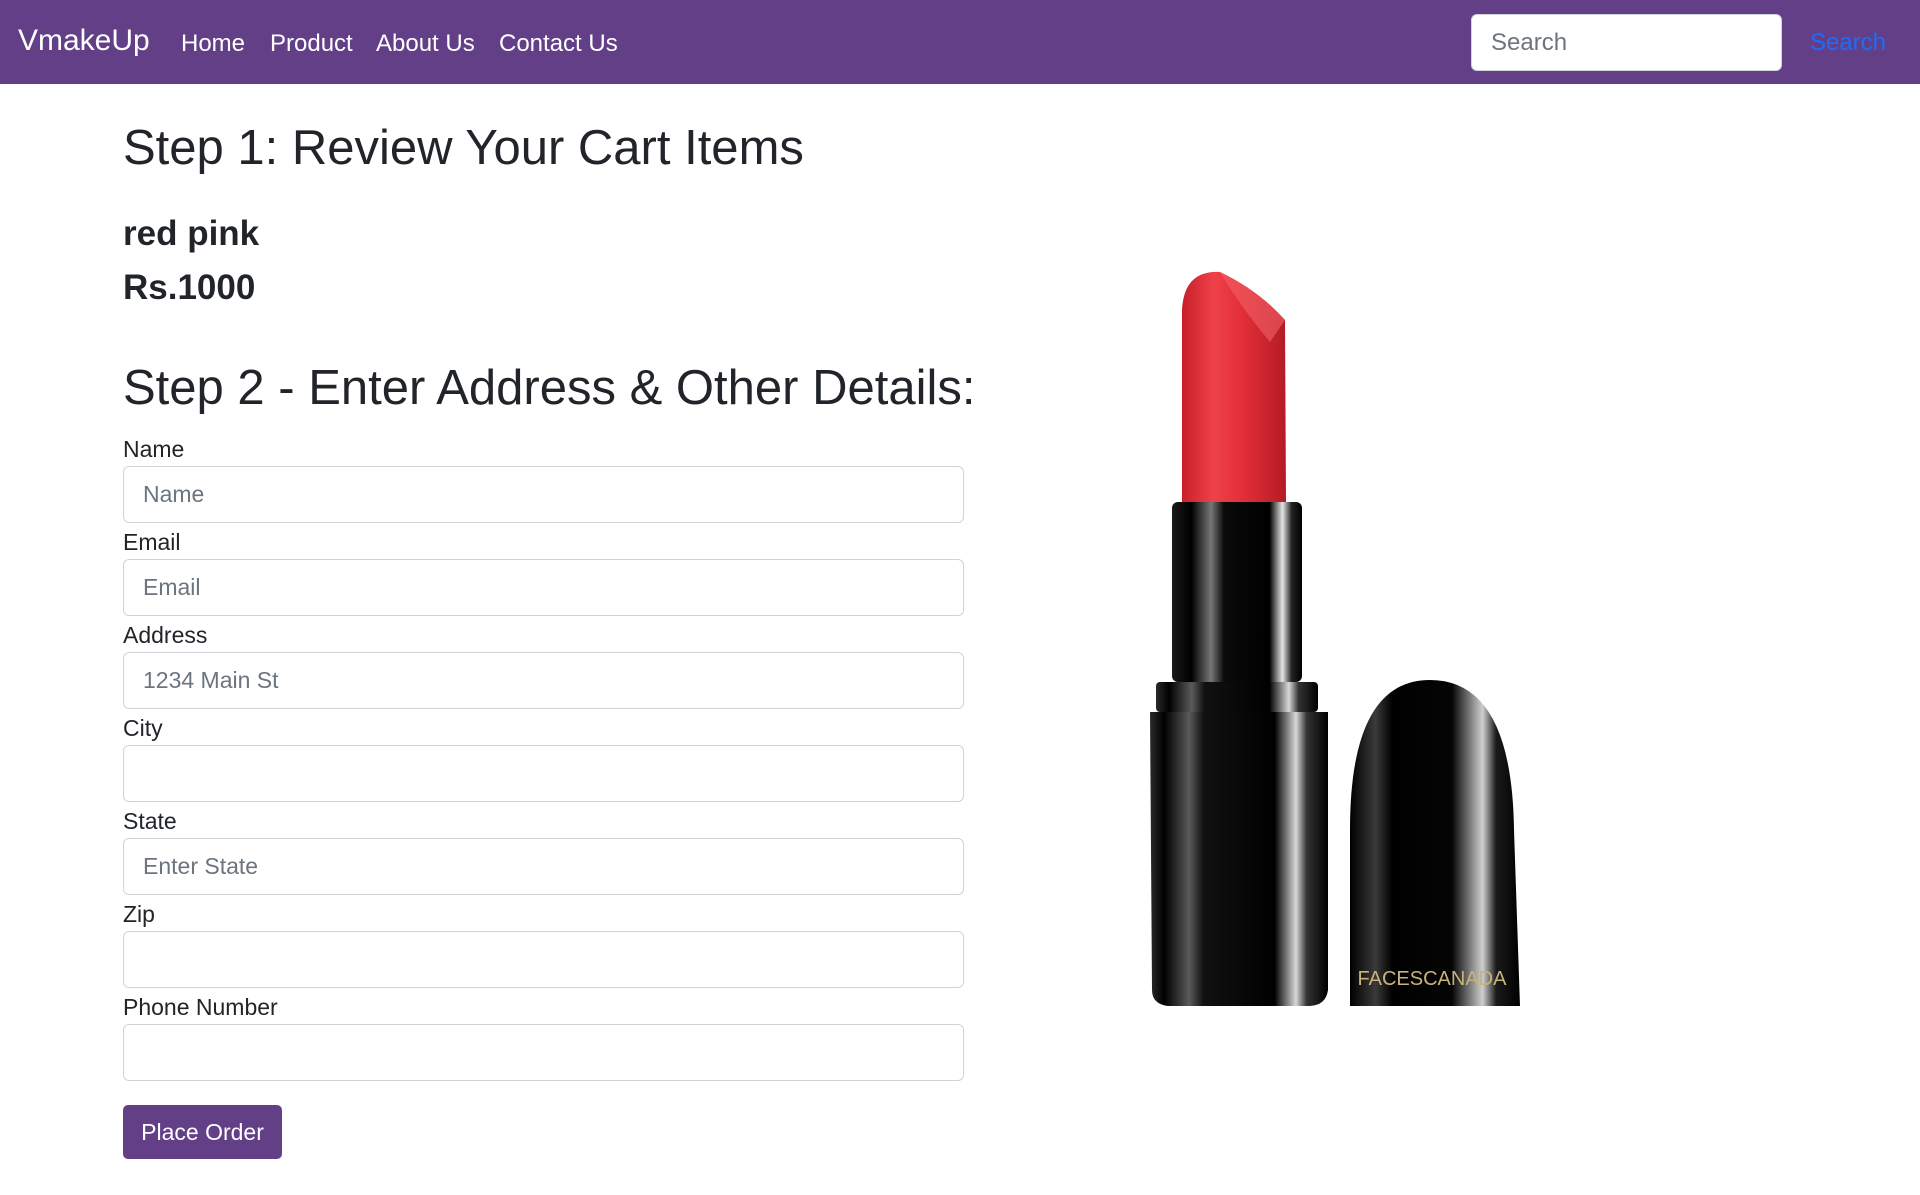 The image size is (1920, 1195). Describe the element at coordinates (1848, 42) in the screenshot. I see `search-button: Search` at that location.